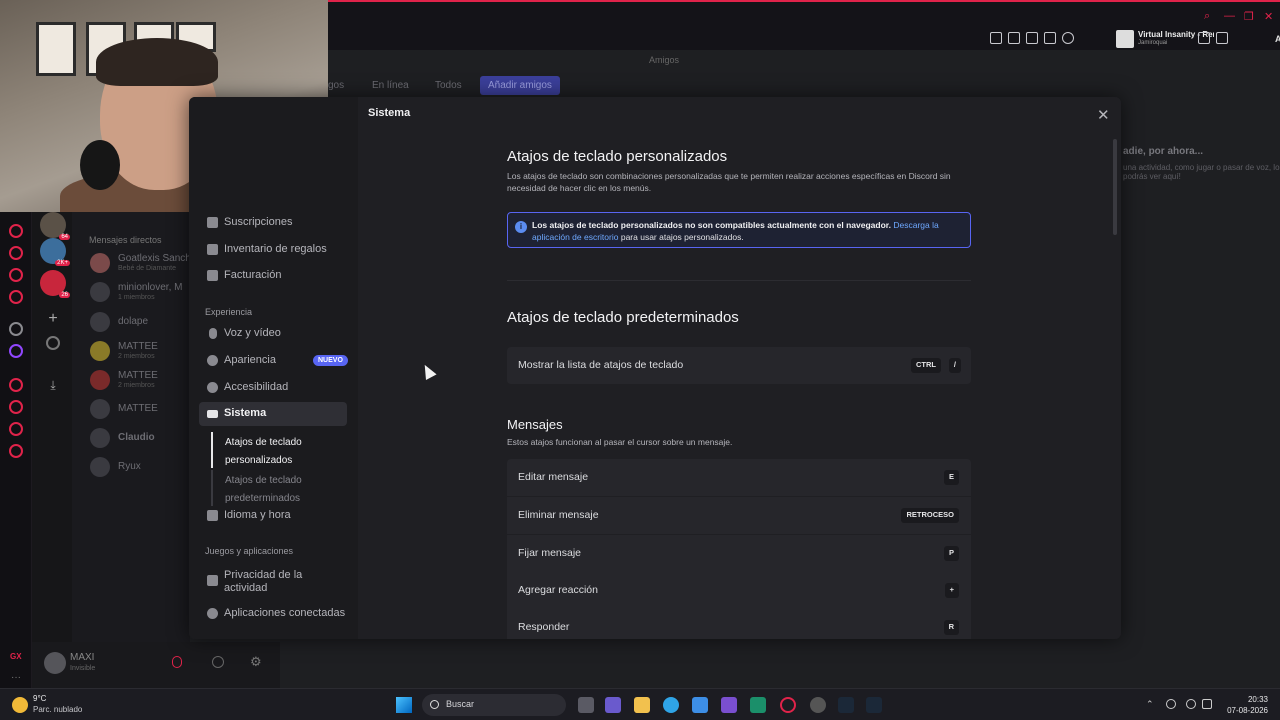  Describe the element at coordinates (671, 705) in the screenshot. I see `edge-icon` at that location.